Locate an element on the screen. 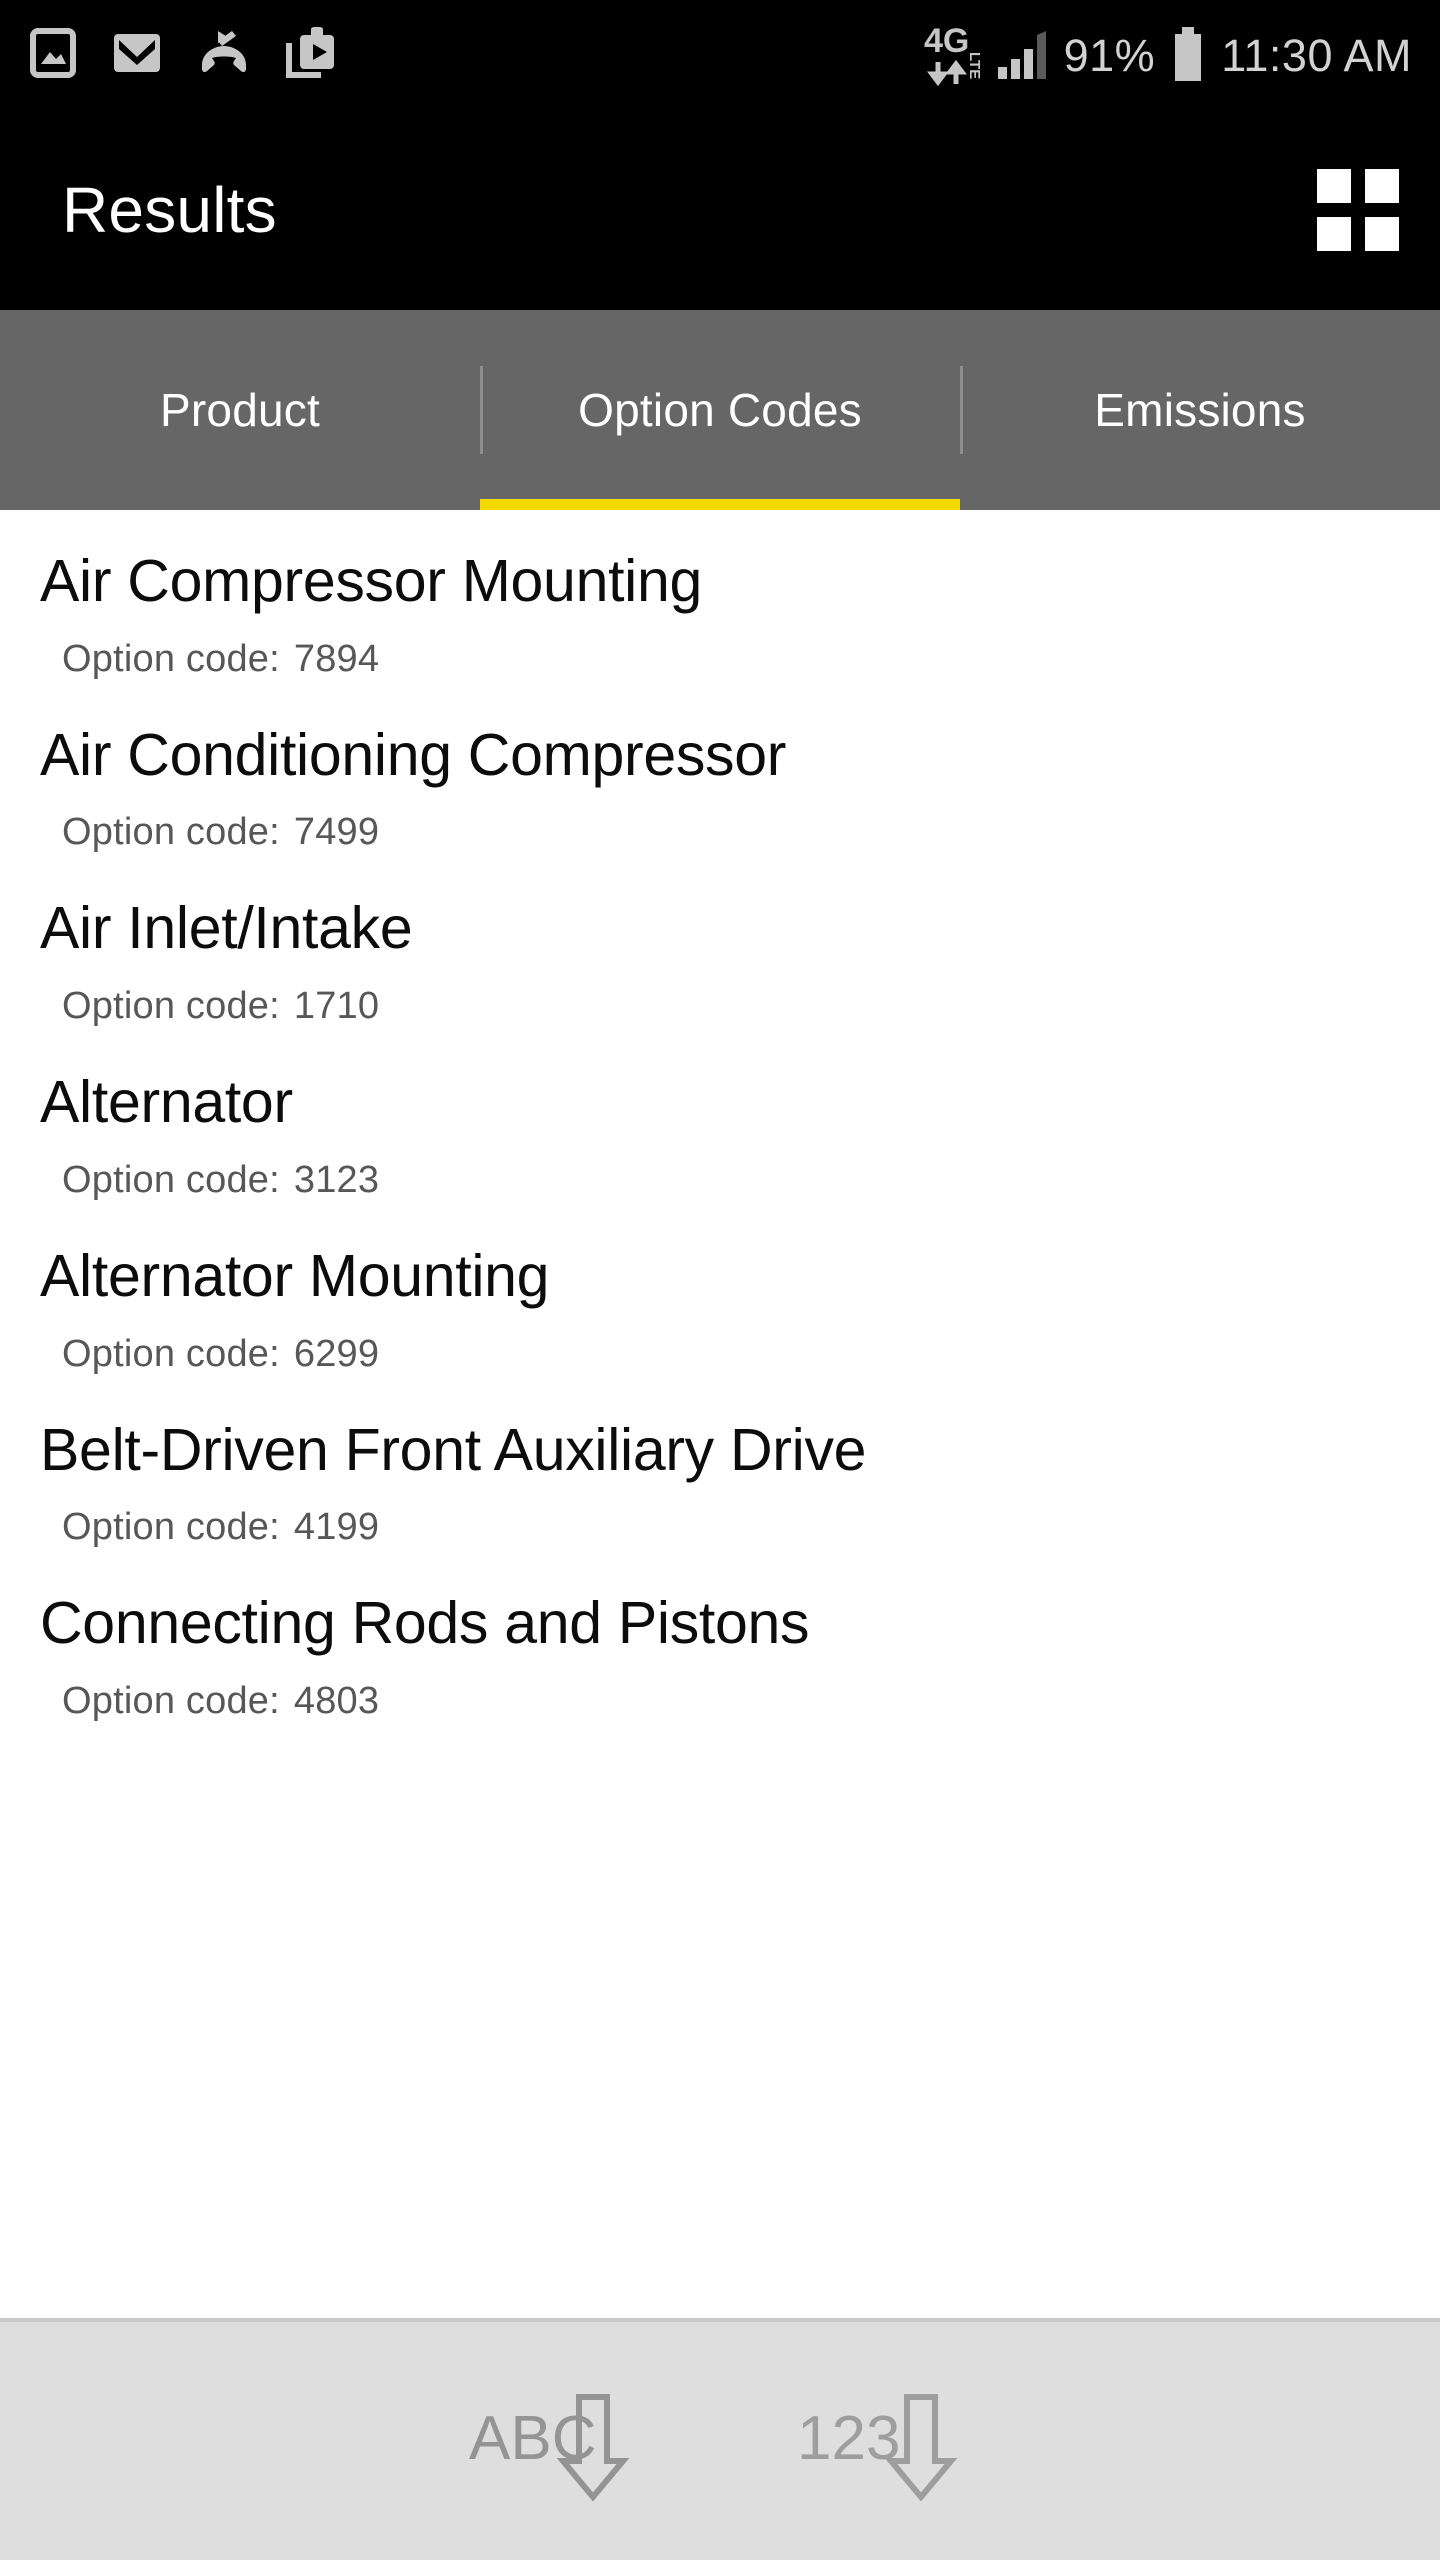  signal-bars-icon is located at coordinates (1021, 55).